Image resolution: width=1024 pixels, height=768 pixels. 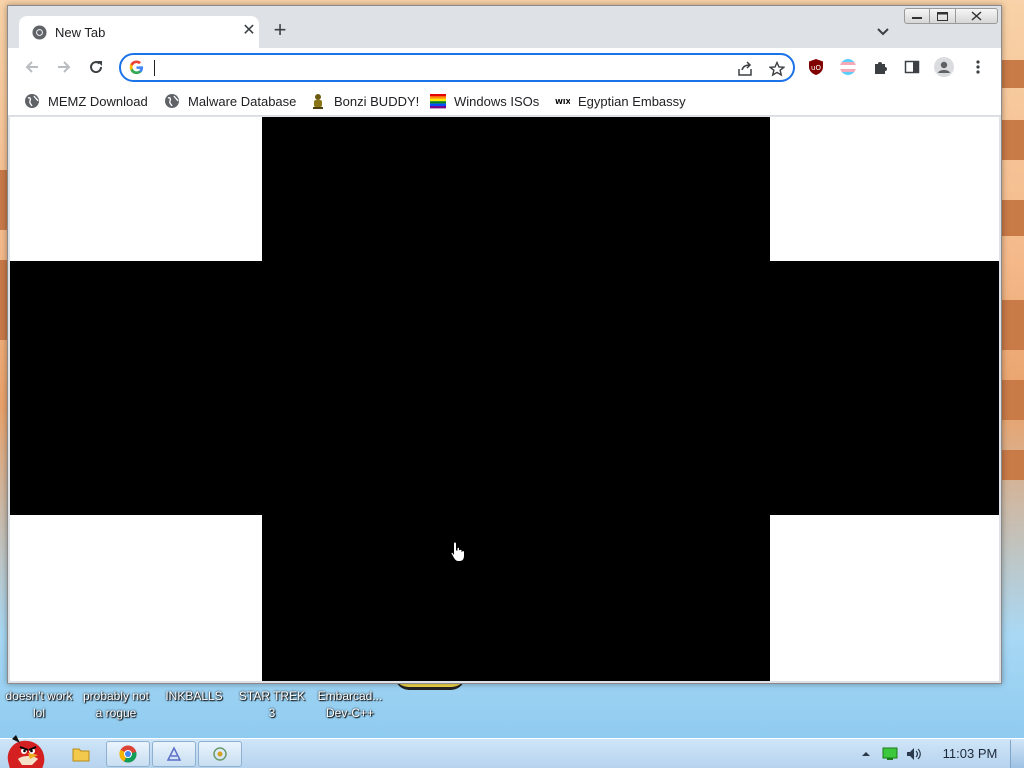 I want to click on show-desktop-button, so click(x=1017, y=754).